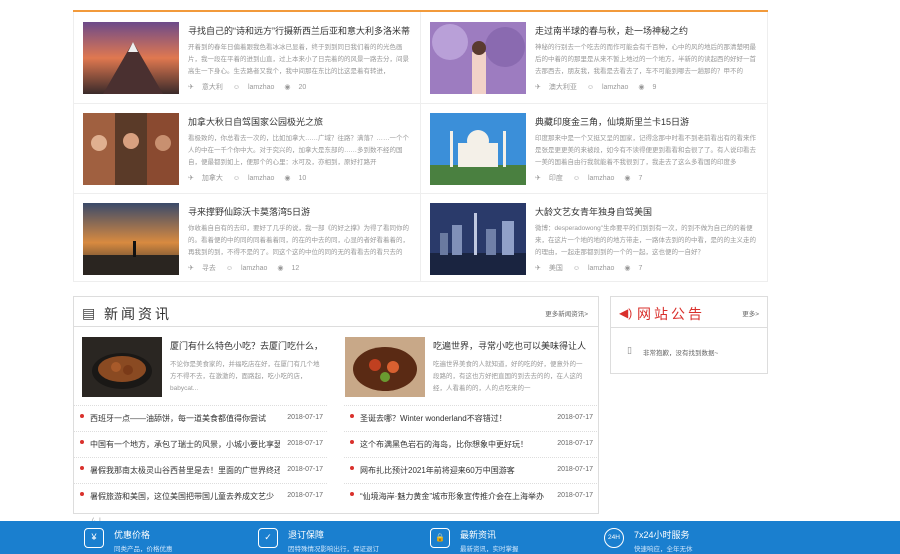  I want to click on card-meta: ✈ 意大利 ☺ lamzhao ◉ 20, so click(251, 87).